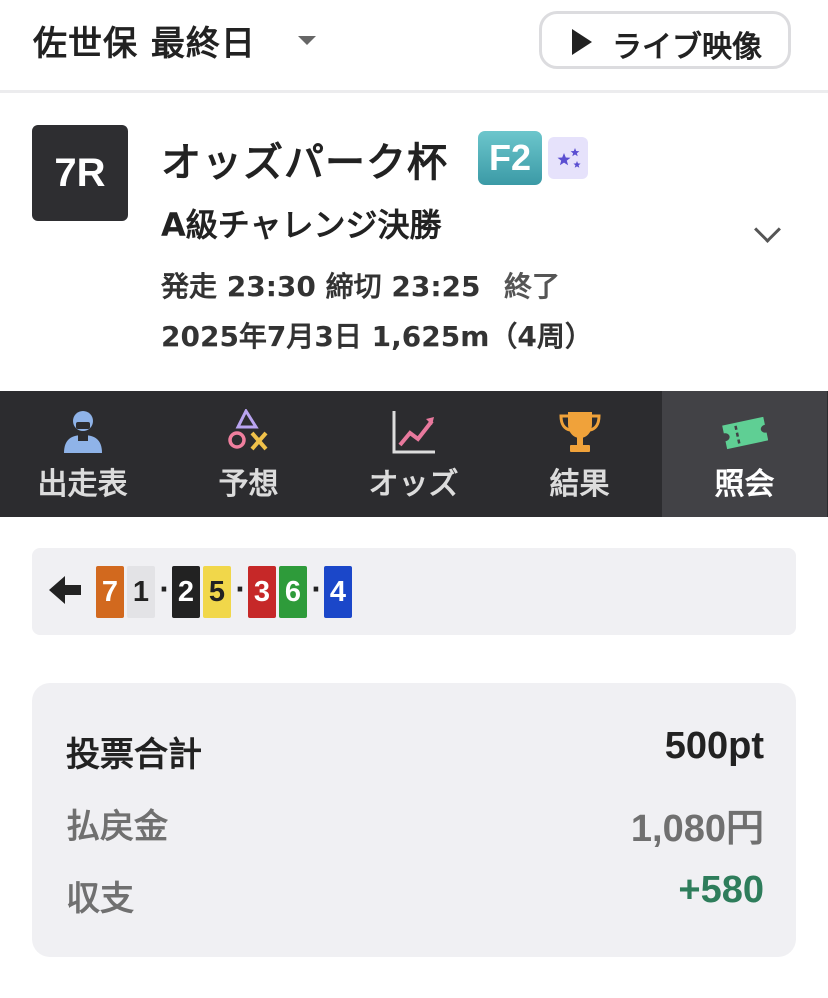  I want to click on prediction-icon, so click(248, 430).